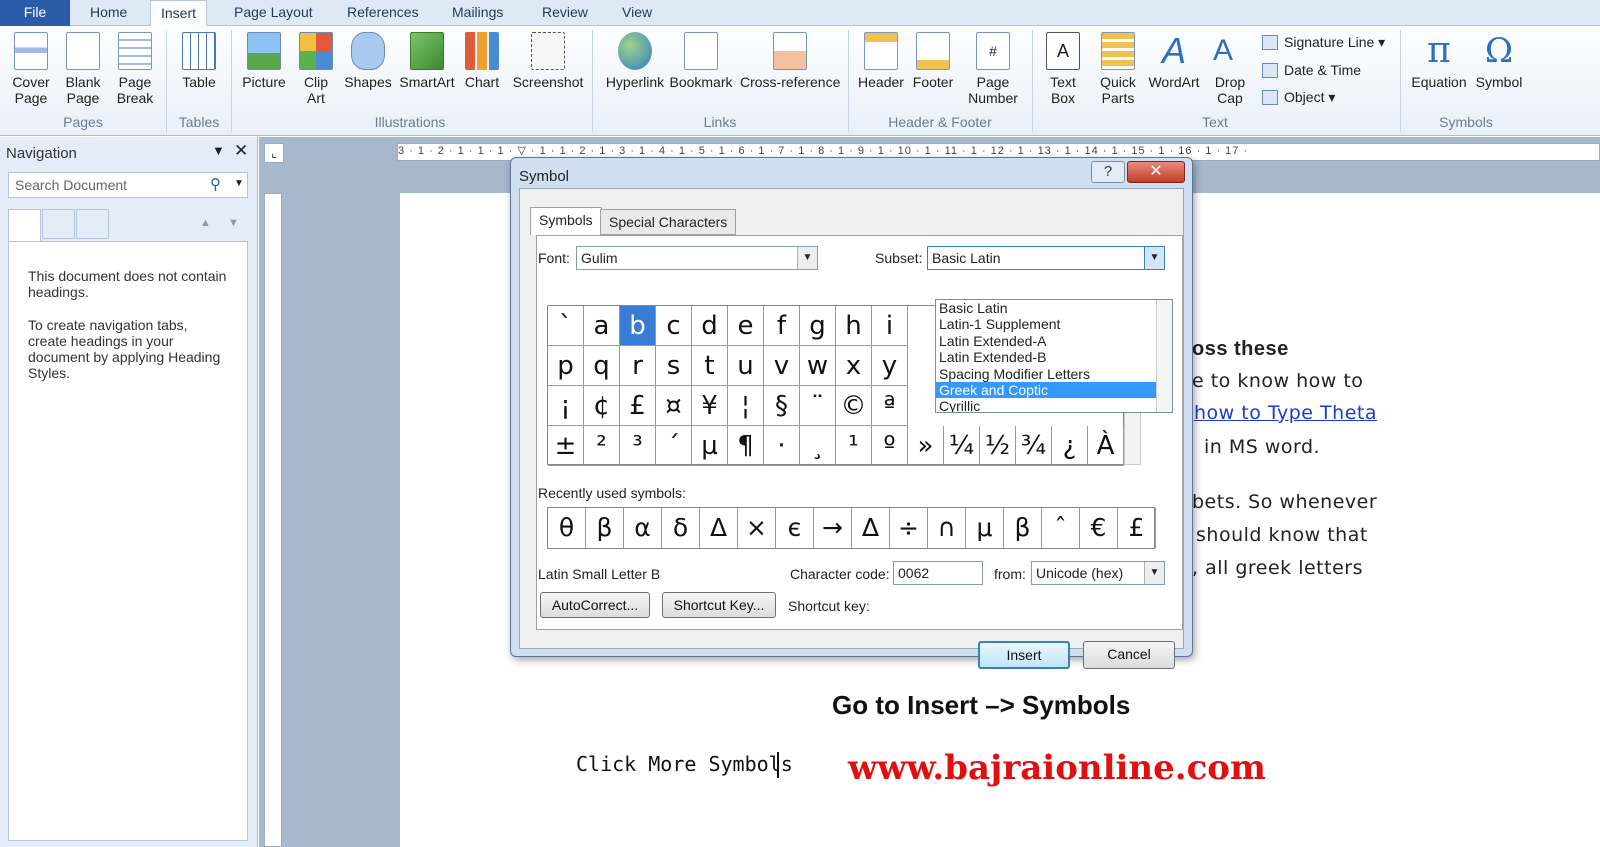 Image resolution: width=1600 pixels, height=847 pixels. Describe the element at coordinates (1174, 61) in the screenshot. I see `wordart-button: A WordArt` at that location.